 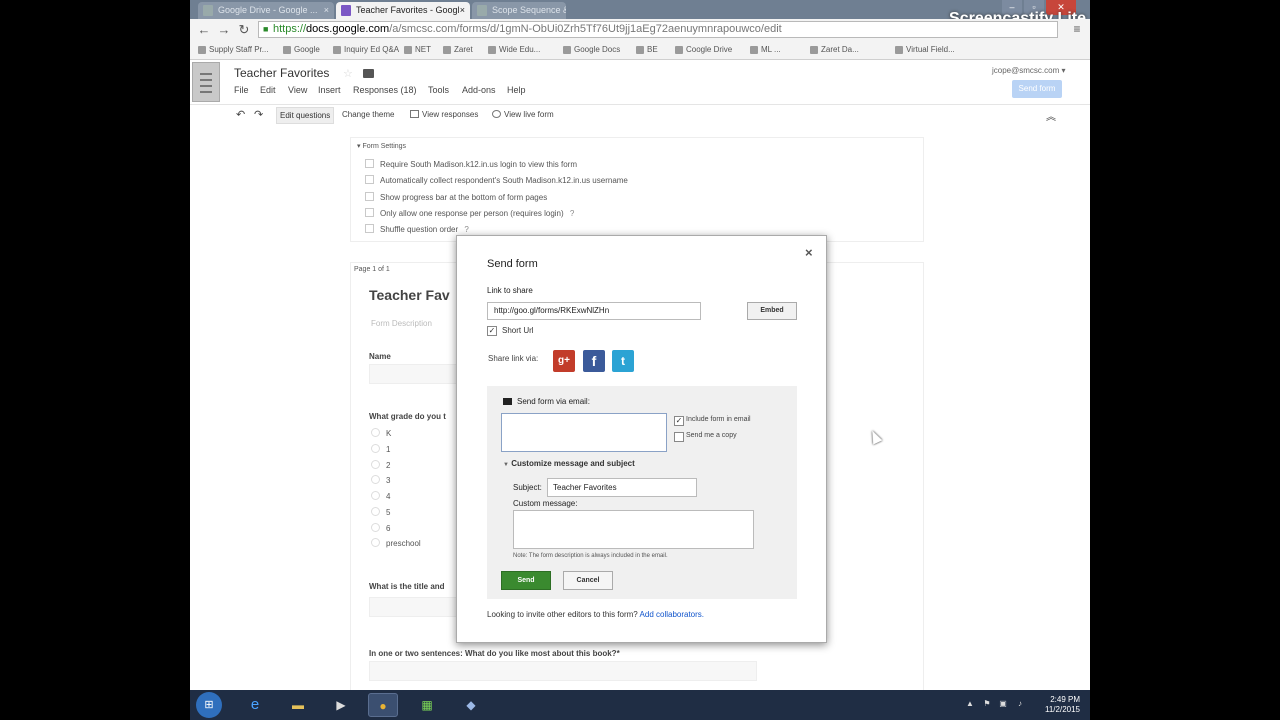 I want to click on grade-option: preschool, so click(x=396, y=543).